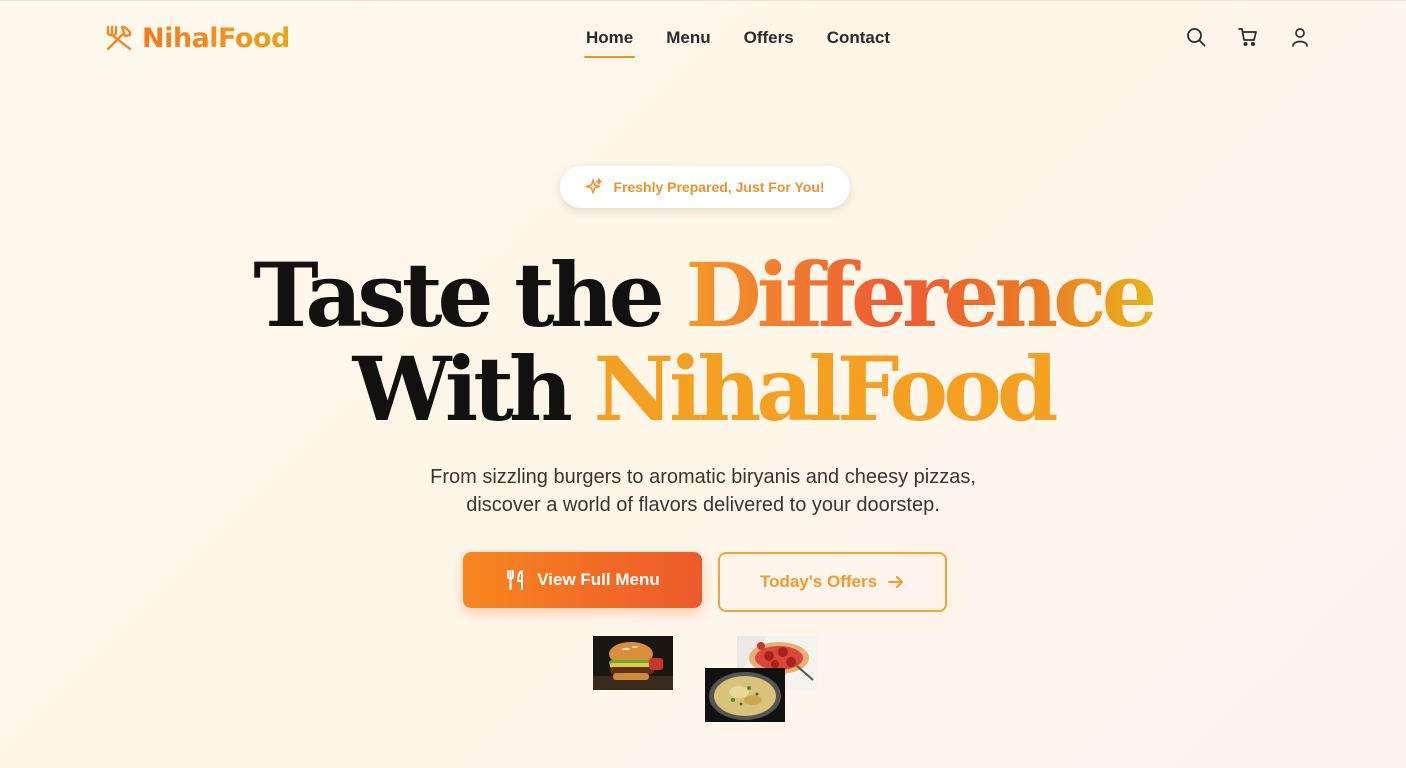 The width and height of the screenshot is (1406, 768). I want to click on todays-offers-label: Today's Offers, so click(818, 581).